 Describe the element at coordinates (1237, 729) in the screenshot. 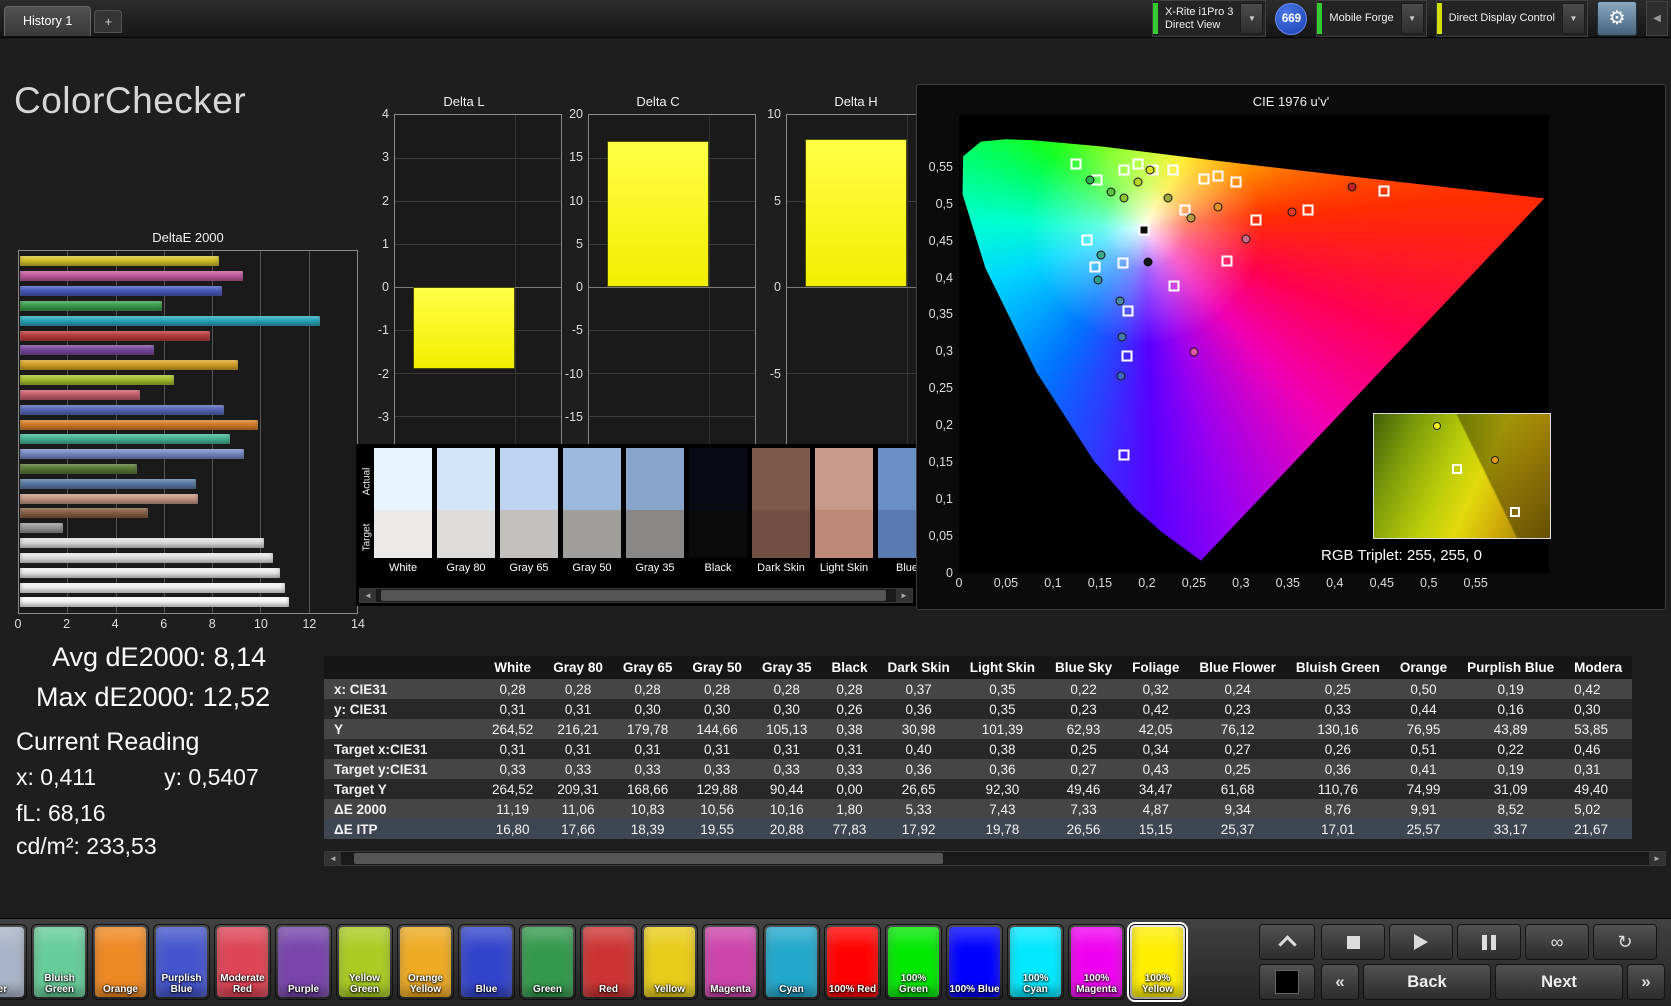

I see `table-cell: 76,12` at that location.